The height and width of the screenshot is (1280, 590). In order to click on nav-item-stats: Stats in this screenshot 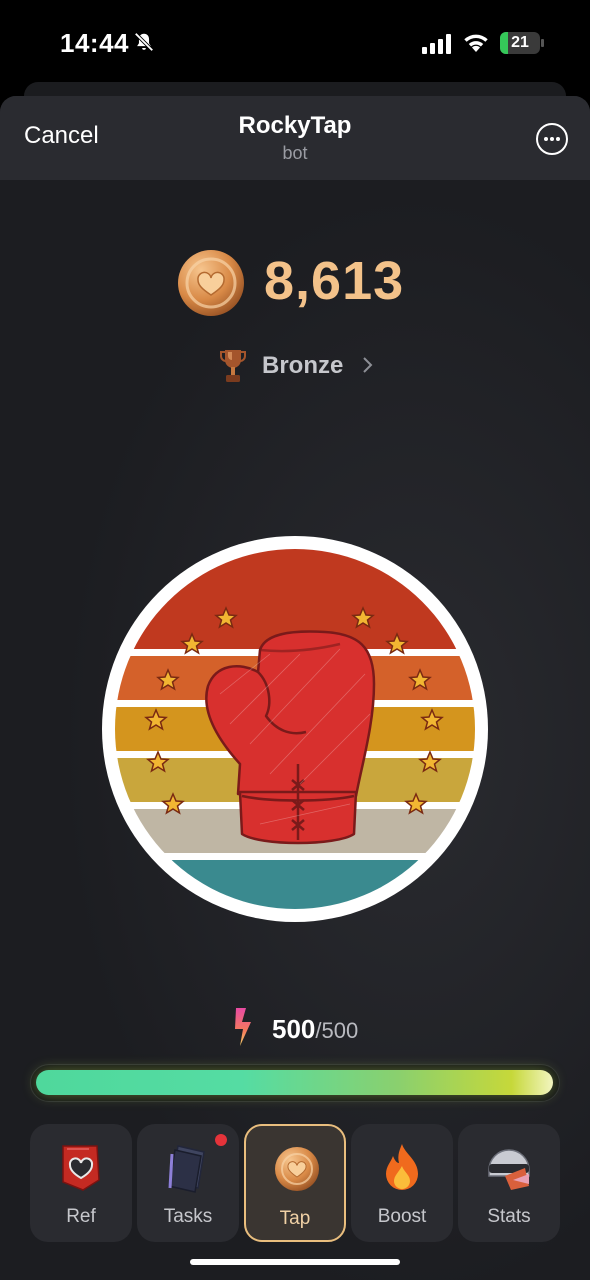, I will do `click(509, 1183)`.